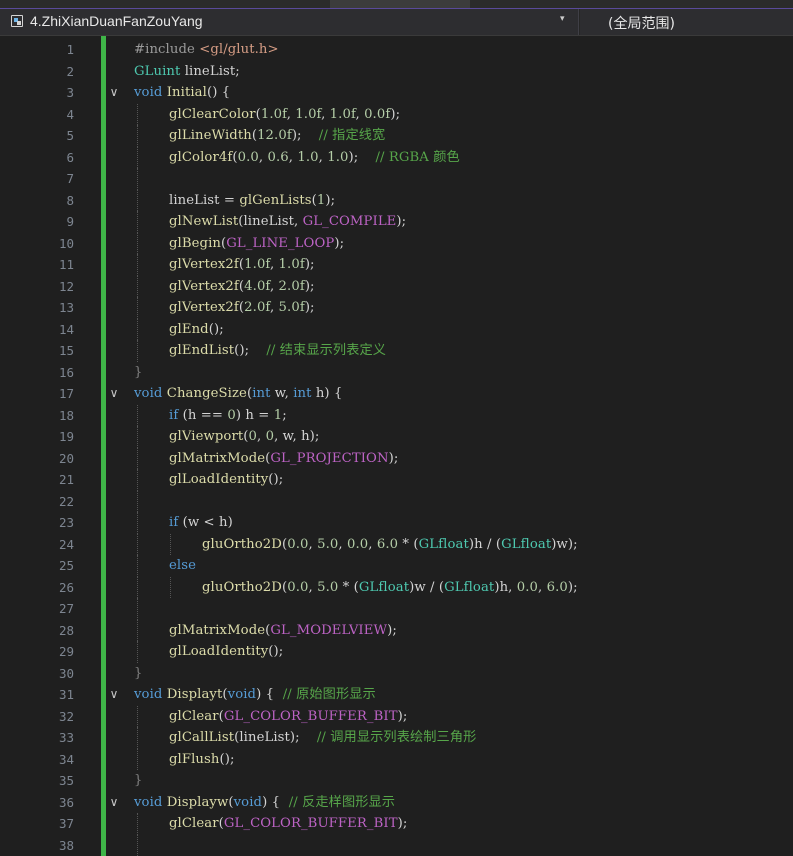  I want to click on code-token: glClearColor, so click(212, 114).